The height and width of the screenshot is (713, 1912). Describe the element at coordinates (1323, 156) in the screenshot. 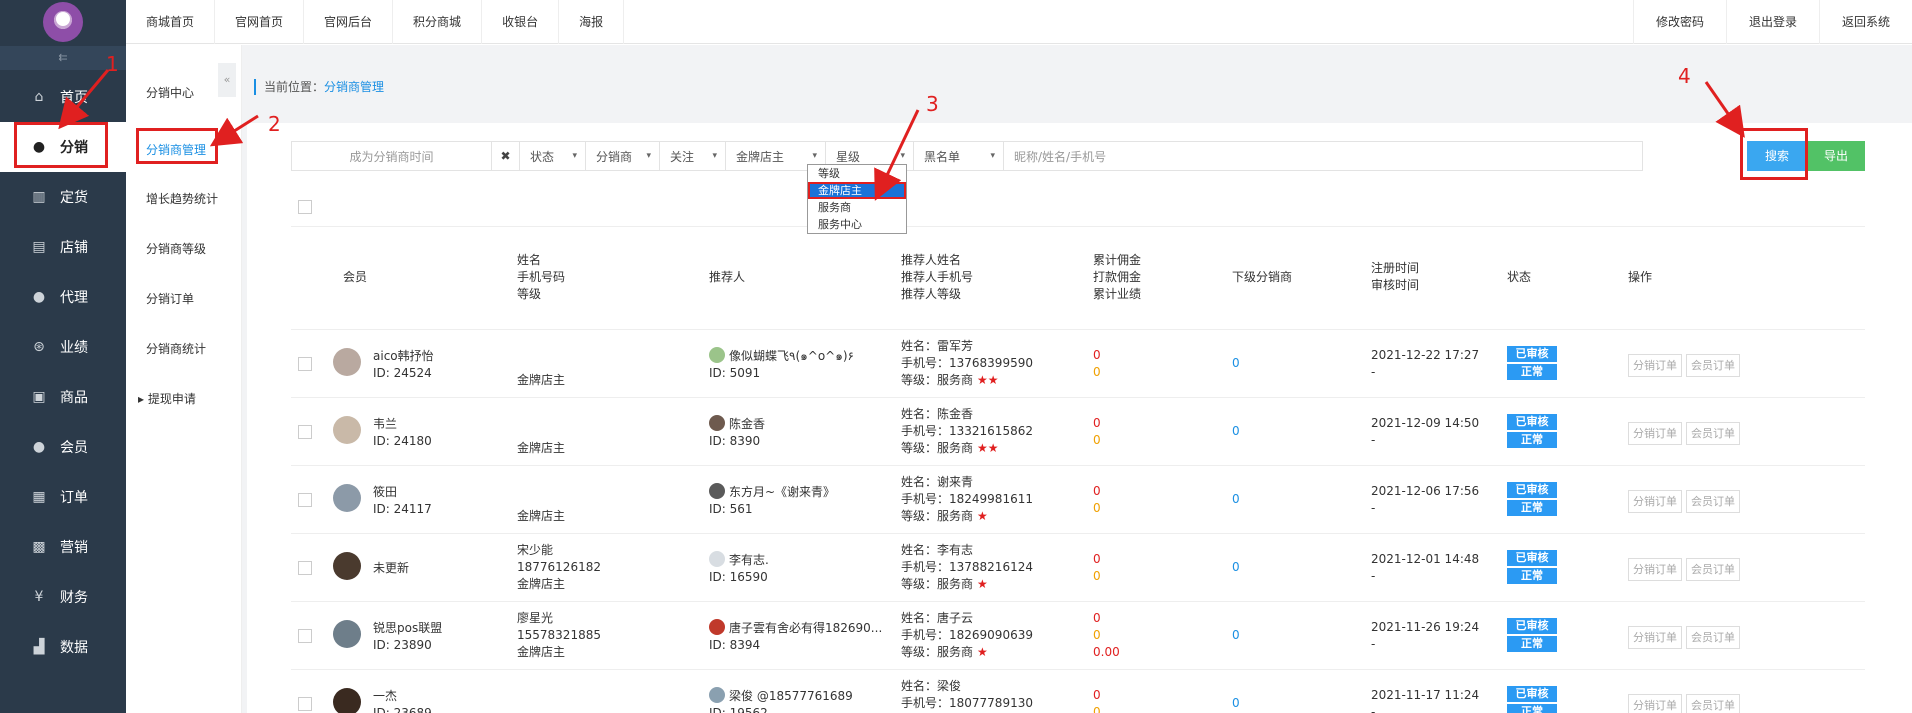

I see `keyword-search-input: 昵称/姓名/手机号` at that location.